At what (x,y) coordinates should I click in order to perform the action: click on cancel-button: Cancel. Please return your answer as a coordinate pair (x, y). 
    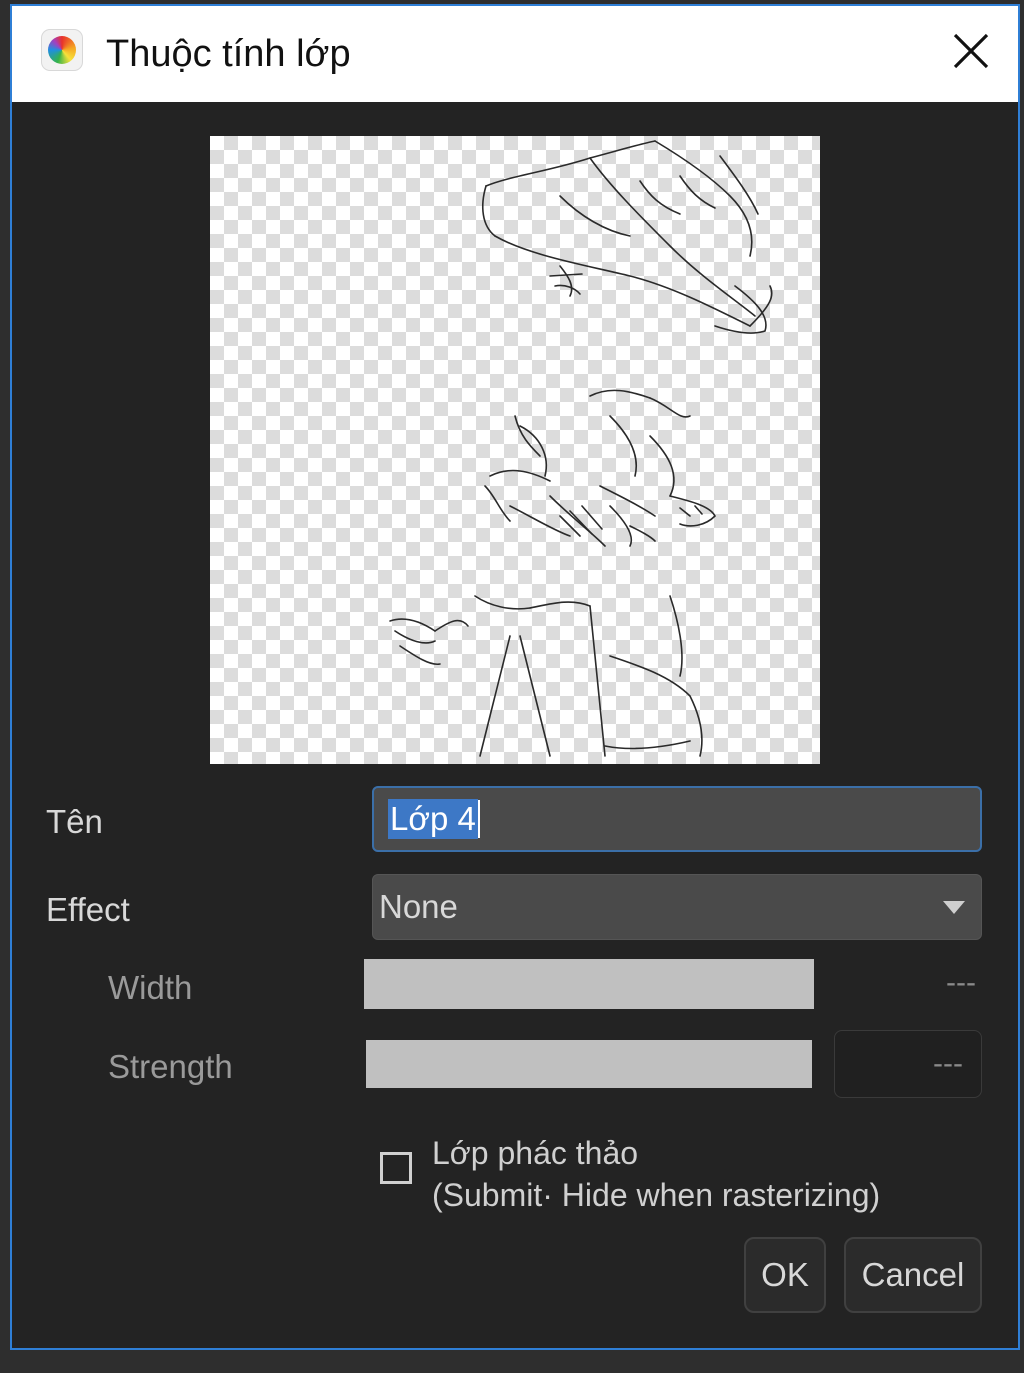
    Looking at the image, I should click on (913, 1275).